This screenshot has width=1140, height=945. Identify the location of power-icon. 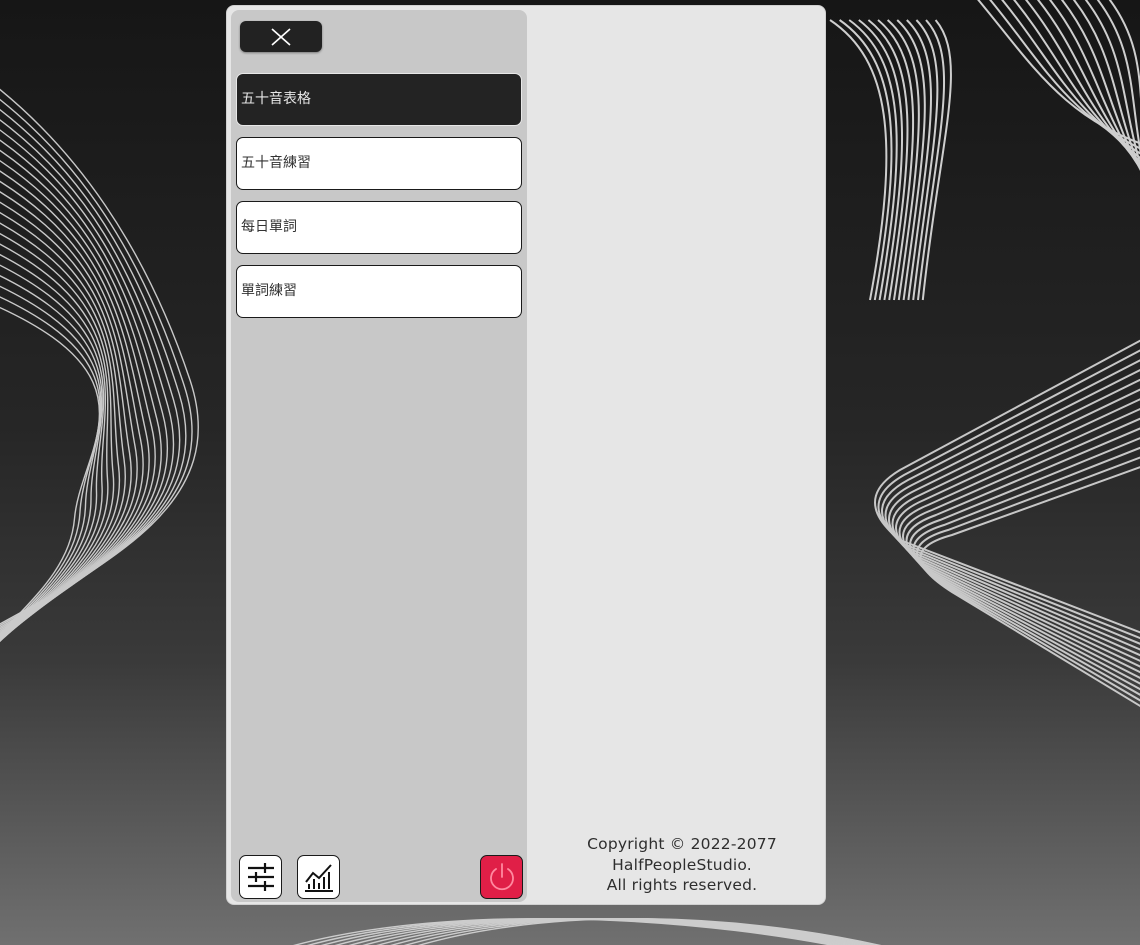
(501, 877).